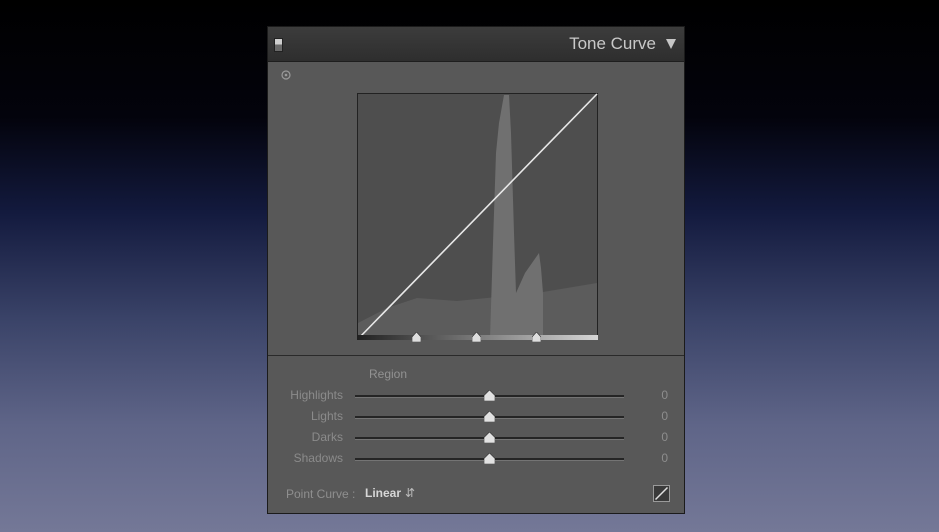  Describe the element at coordinates (318, 458) in the screenshot. I see `slider-label: Shadows` at that location.